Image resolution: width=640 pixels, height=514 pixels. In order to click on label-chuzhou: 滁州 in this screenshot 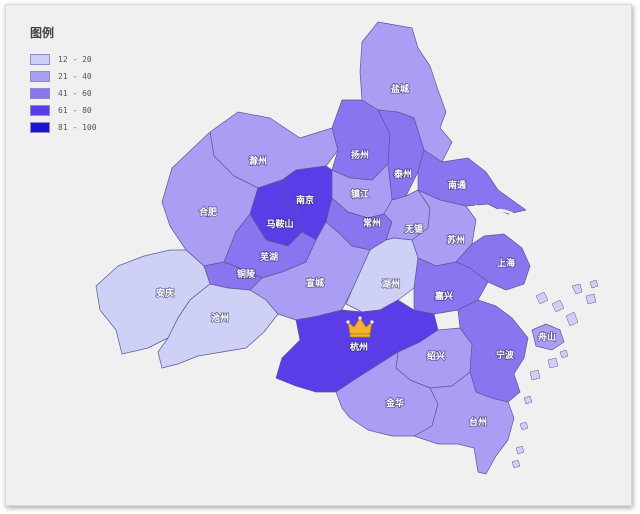, I will do `click(258, 161)`.